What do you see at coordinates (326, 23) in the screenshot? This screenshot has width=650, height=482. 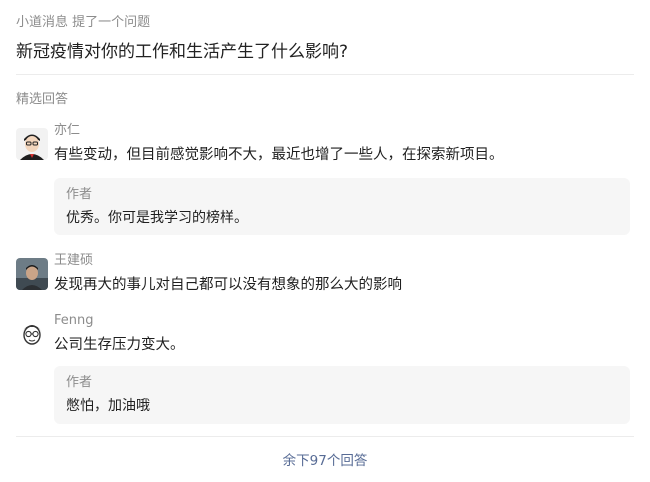 I see `question-meta: 小道消息 提了一个问题` at bounding box center [326, 23].